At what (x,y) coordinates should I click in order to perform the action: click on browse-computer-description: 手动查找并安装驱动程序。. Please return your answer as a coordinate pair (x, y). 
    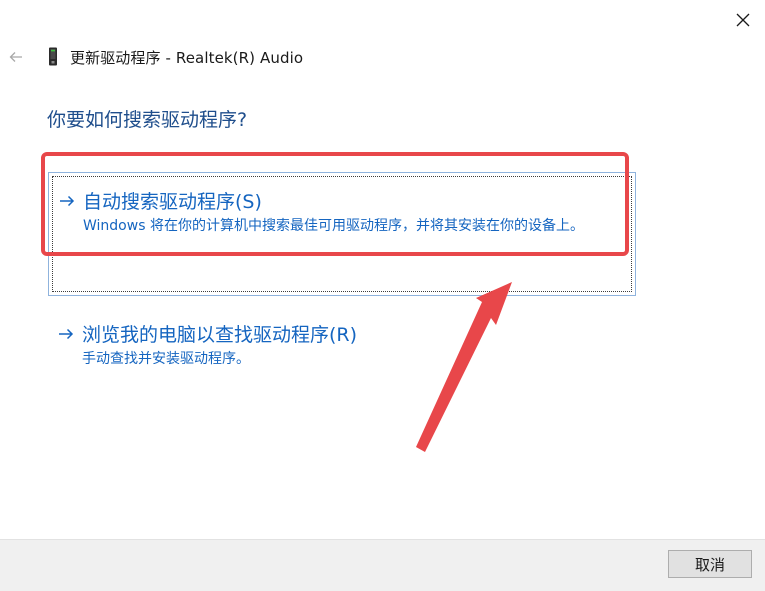
    Looking at the image, I should click on (166, 359).